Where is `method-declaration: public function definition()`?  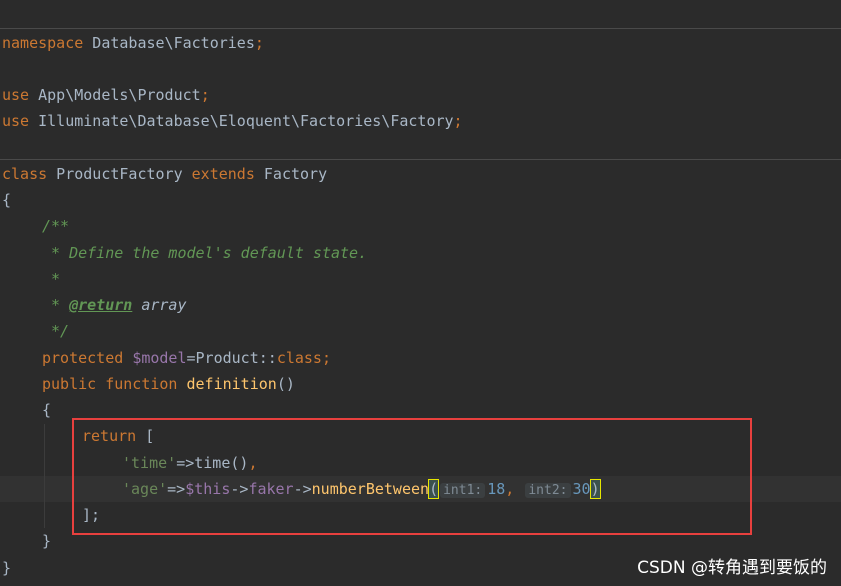 method-declaration: public function definition() is located at coordinates (168, 384).